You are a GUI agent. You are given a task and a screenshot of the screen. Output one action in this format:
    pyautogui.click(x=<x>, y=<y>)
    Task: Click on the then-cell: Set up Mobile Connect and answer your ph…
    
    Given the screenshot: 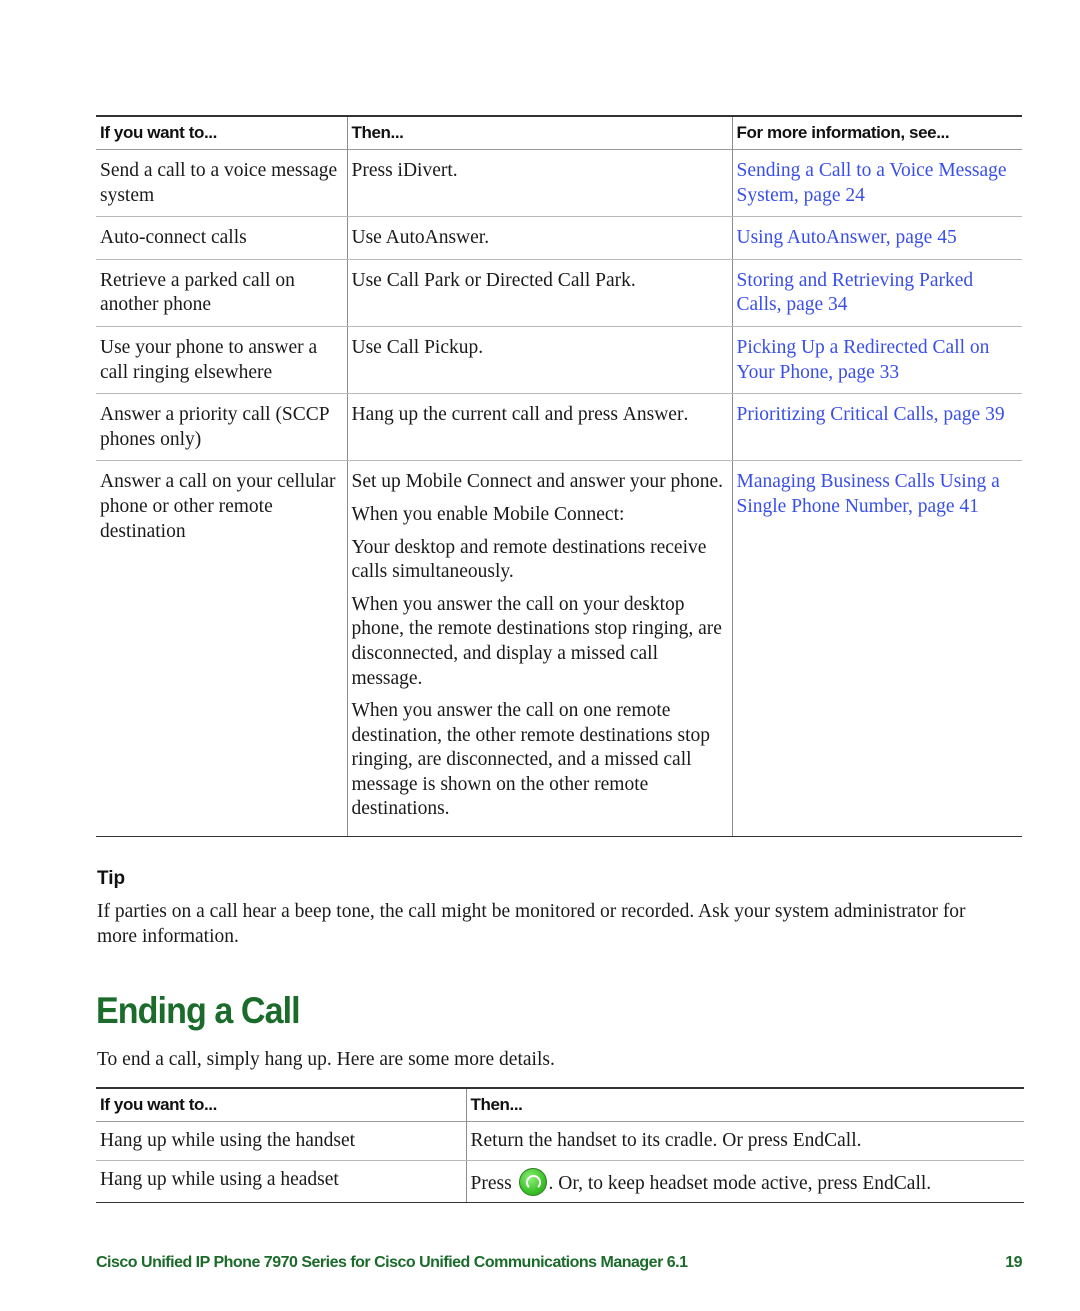 What is the action you would take?
    pyautogui.click(x=539, y=649)
    